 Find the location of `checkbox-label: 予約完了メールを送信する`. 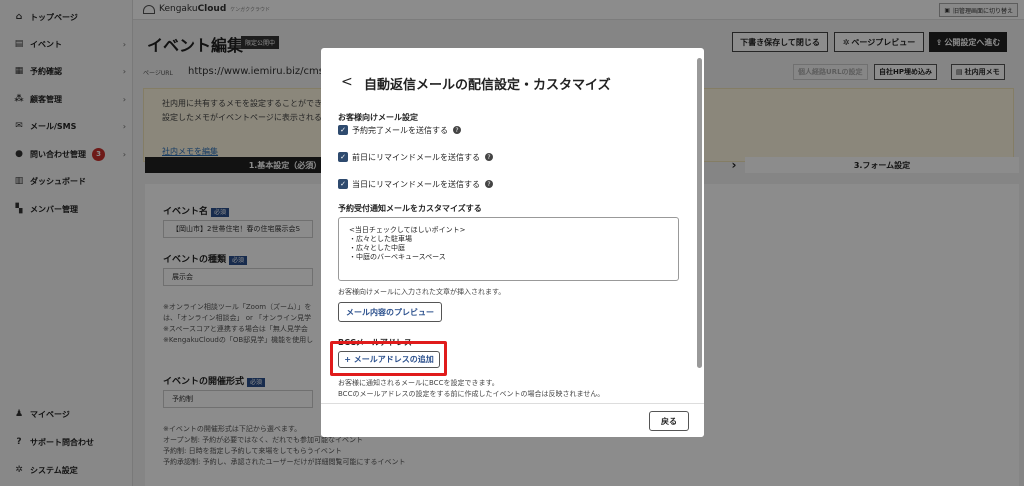

checkbox-label: 予約完了メールを送信する is located at coordinates (400, 130).